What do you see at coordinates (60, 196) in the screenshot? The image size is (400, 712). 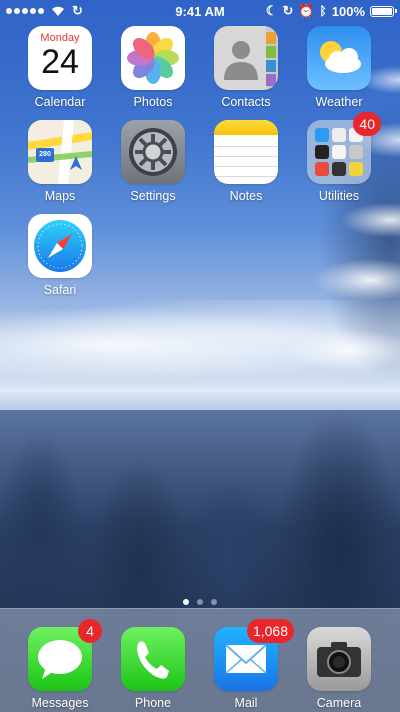 I see `app-label: Maps` at bounding box center [60, 196].